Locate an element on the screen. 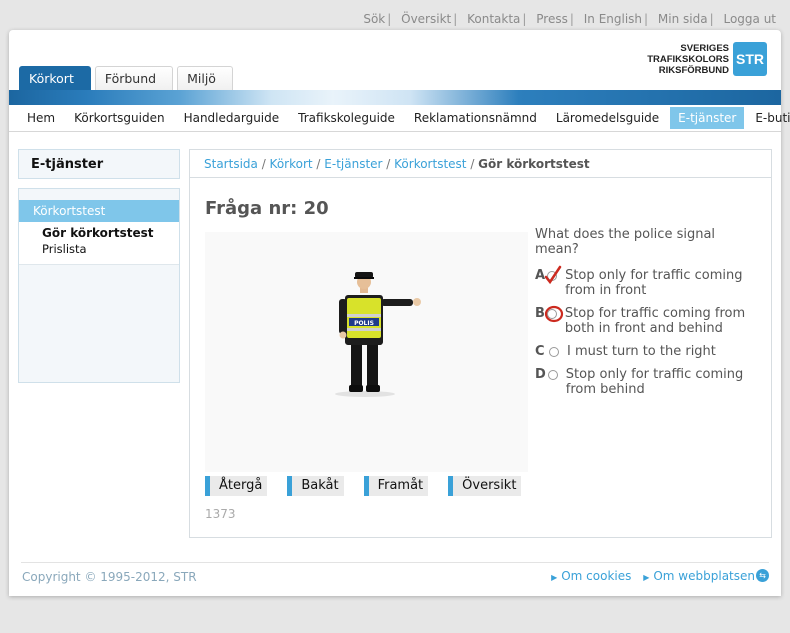 This screenshot has height=633, width=790. answer-option-c: C I must turn to the right is located at coordinates (650, 351).